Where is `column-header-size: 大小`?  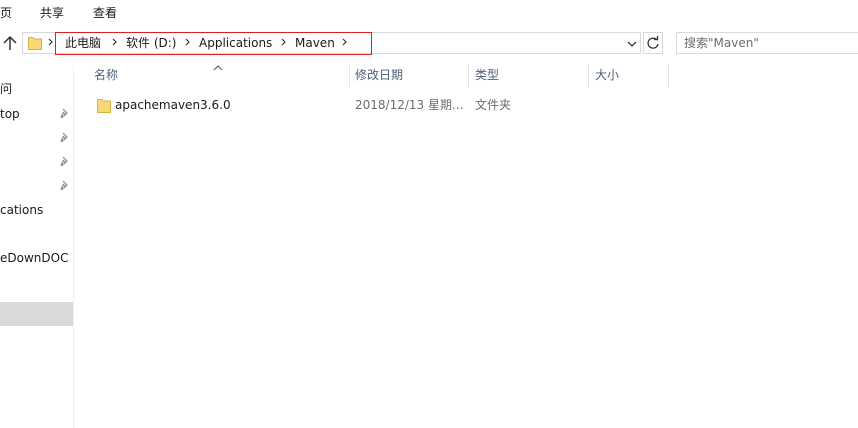
column-header-size: 大小 is located at coordinates (631, 76).